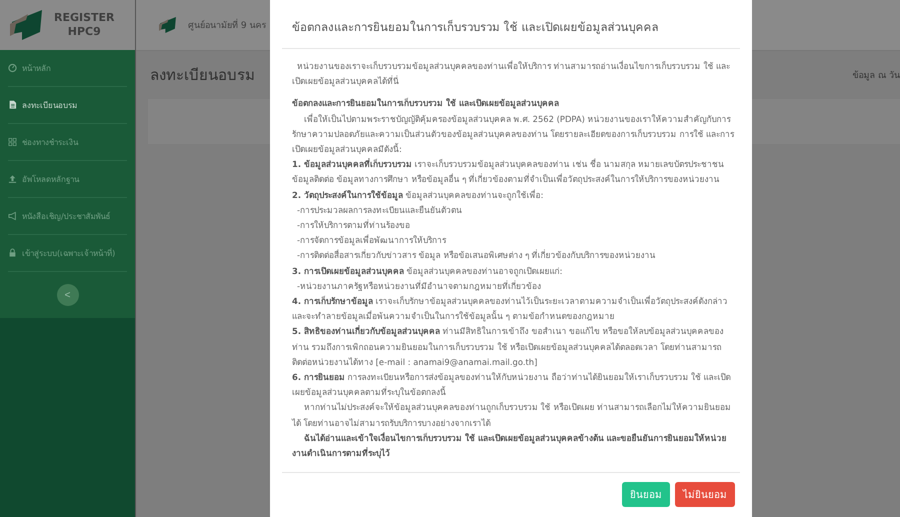  I want to click on sidebar-item: เข้าสู่ระบบ(เฉพาะเจ้าหน้าที่), so click(67, 253).